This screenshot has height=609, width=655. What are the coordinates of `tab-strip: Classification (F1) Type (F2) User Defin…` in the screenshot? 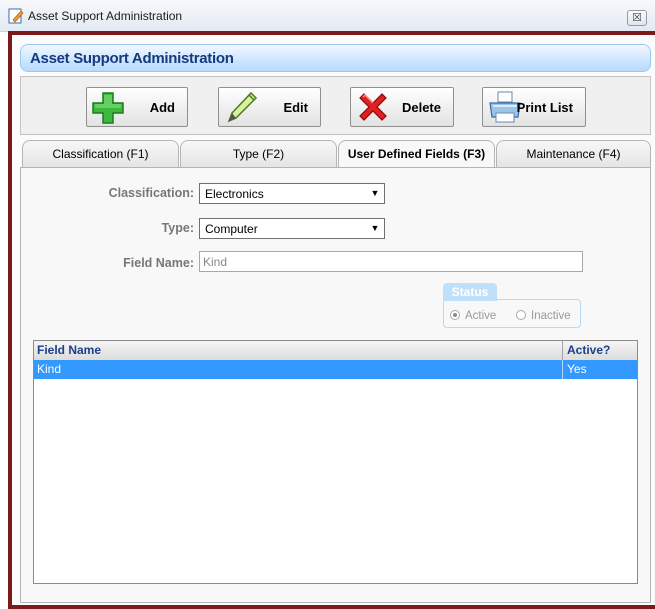 It's located at (335, 154).